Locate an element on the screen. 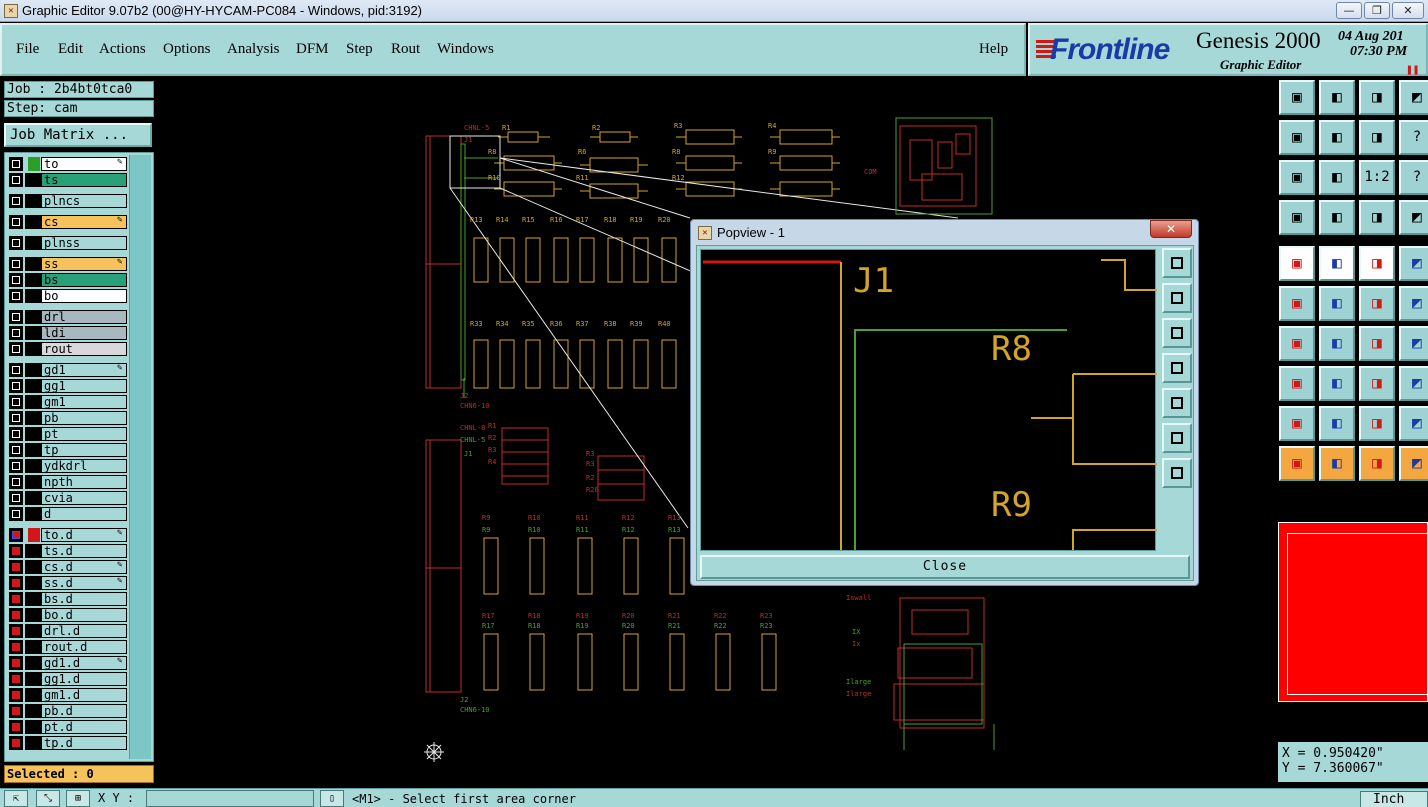  triangle3-icon: ◨ is located at coordinates (1377, 423).